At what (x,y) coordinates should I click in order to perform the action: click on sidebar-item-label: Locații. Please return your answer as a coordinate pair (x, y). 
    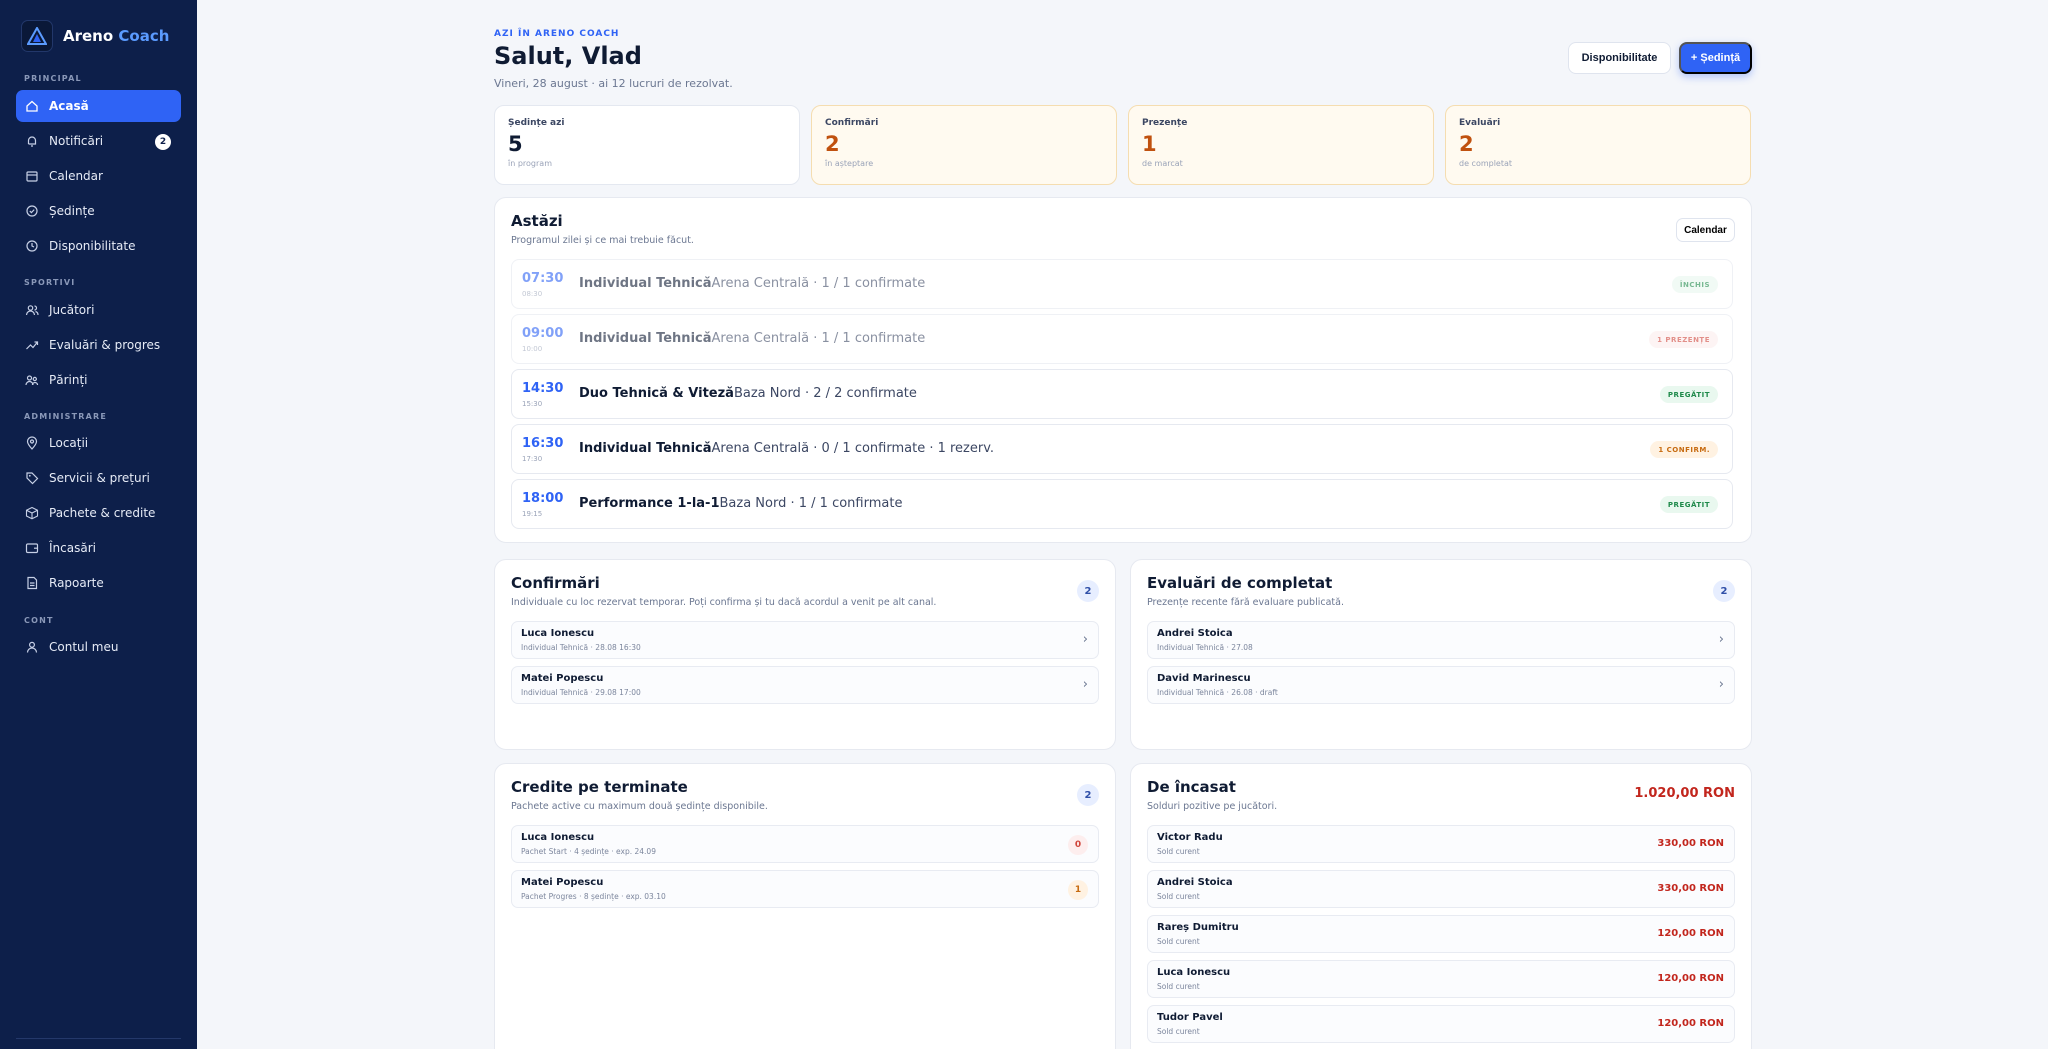
    Looking at the image, I should click on (69, 443).